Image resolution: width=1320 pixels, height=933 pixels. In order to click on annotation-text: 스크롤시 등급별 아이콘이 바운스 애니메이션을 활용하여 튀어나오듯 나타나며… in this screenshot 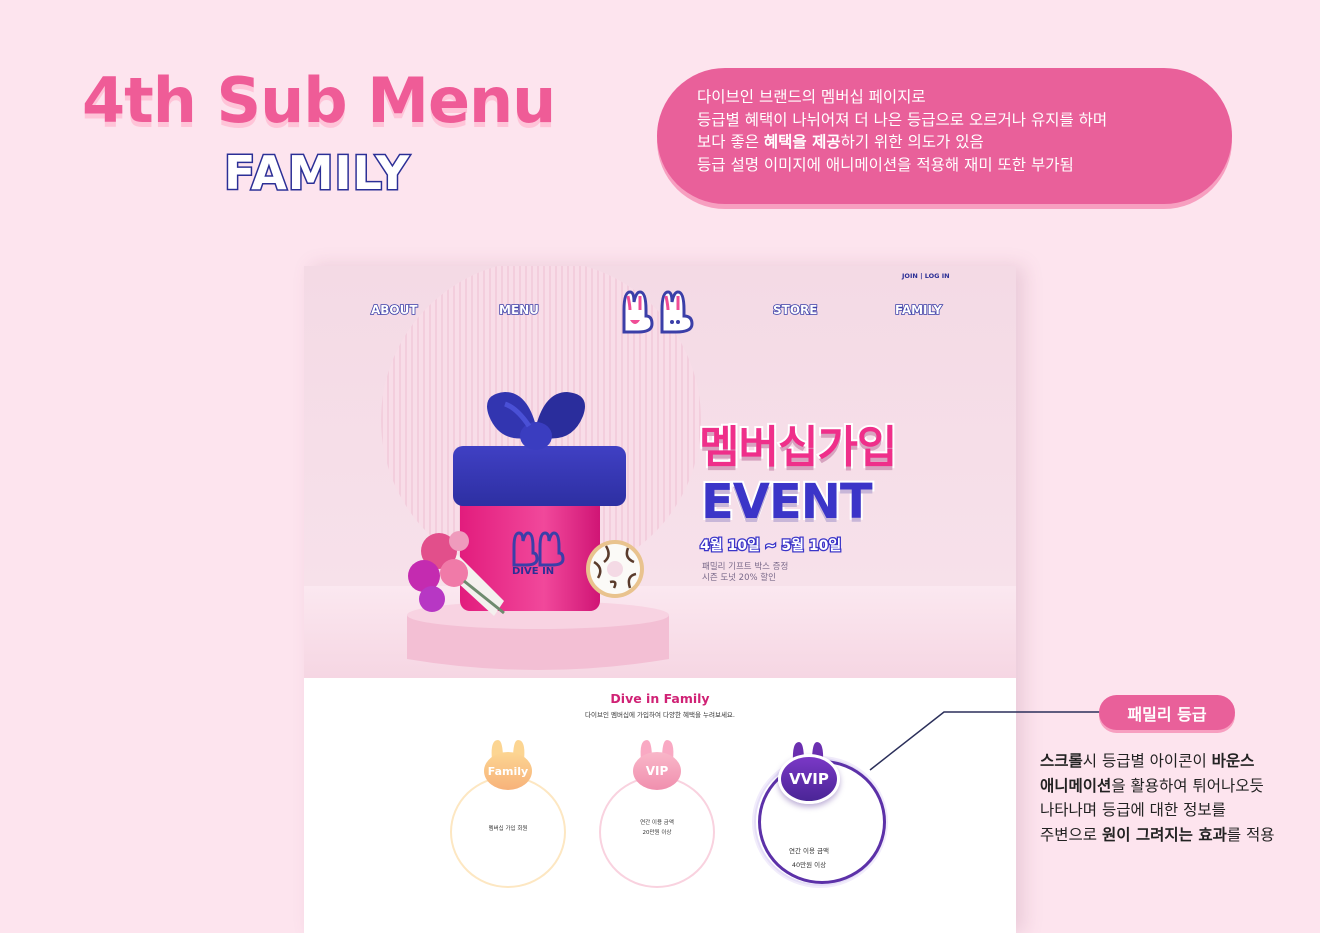, I will do `click(1157, 798)`.